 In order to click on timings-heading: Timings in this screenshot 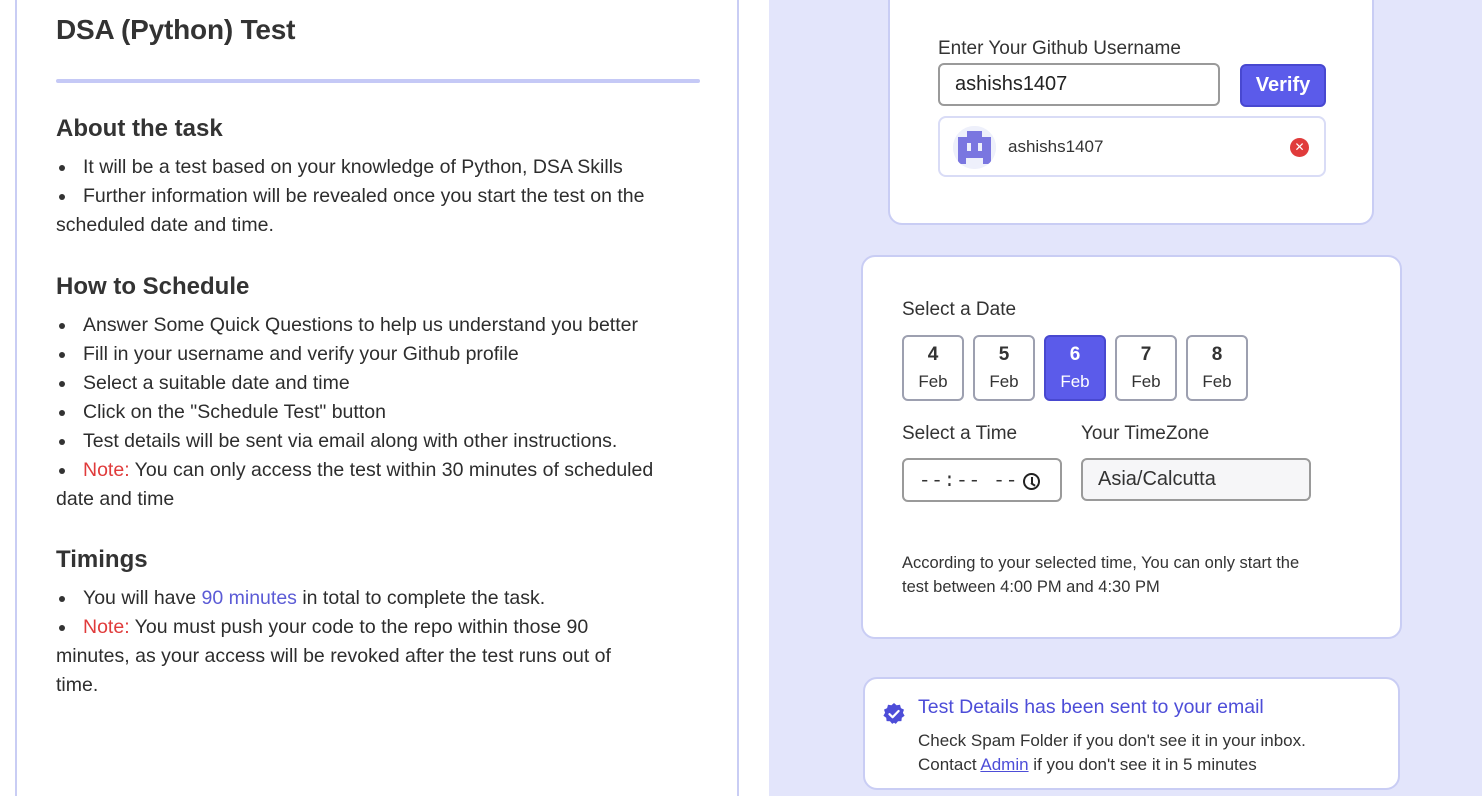, I will do `click(102, 559)`.